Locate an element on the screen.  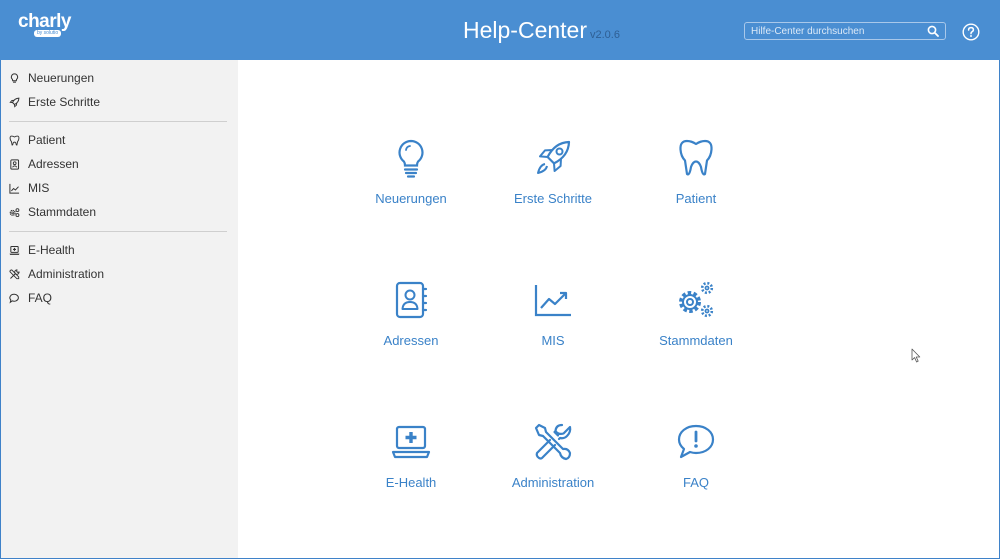
search-box is located at coordinates (845, 31).